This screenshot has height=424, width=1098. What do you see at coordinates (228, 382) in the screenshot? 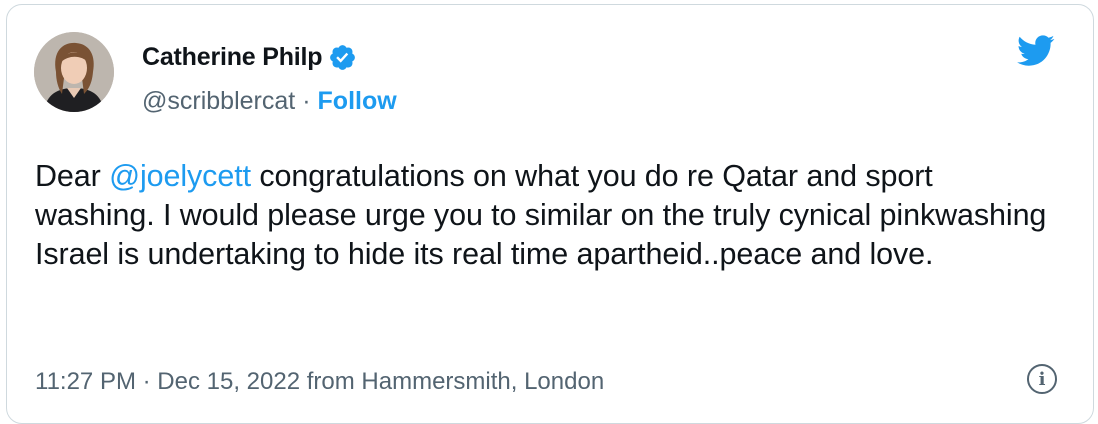
I see `tweet-date: Dec 15, 2022` at bounding box center [228, 382].